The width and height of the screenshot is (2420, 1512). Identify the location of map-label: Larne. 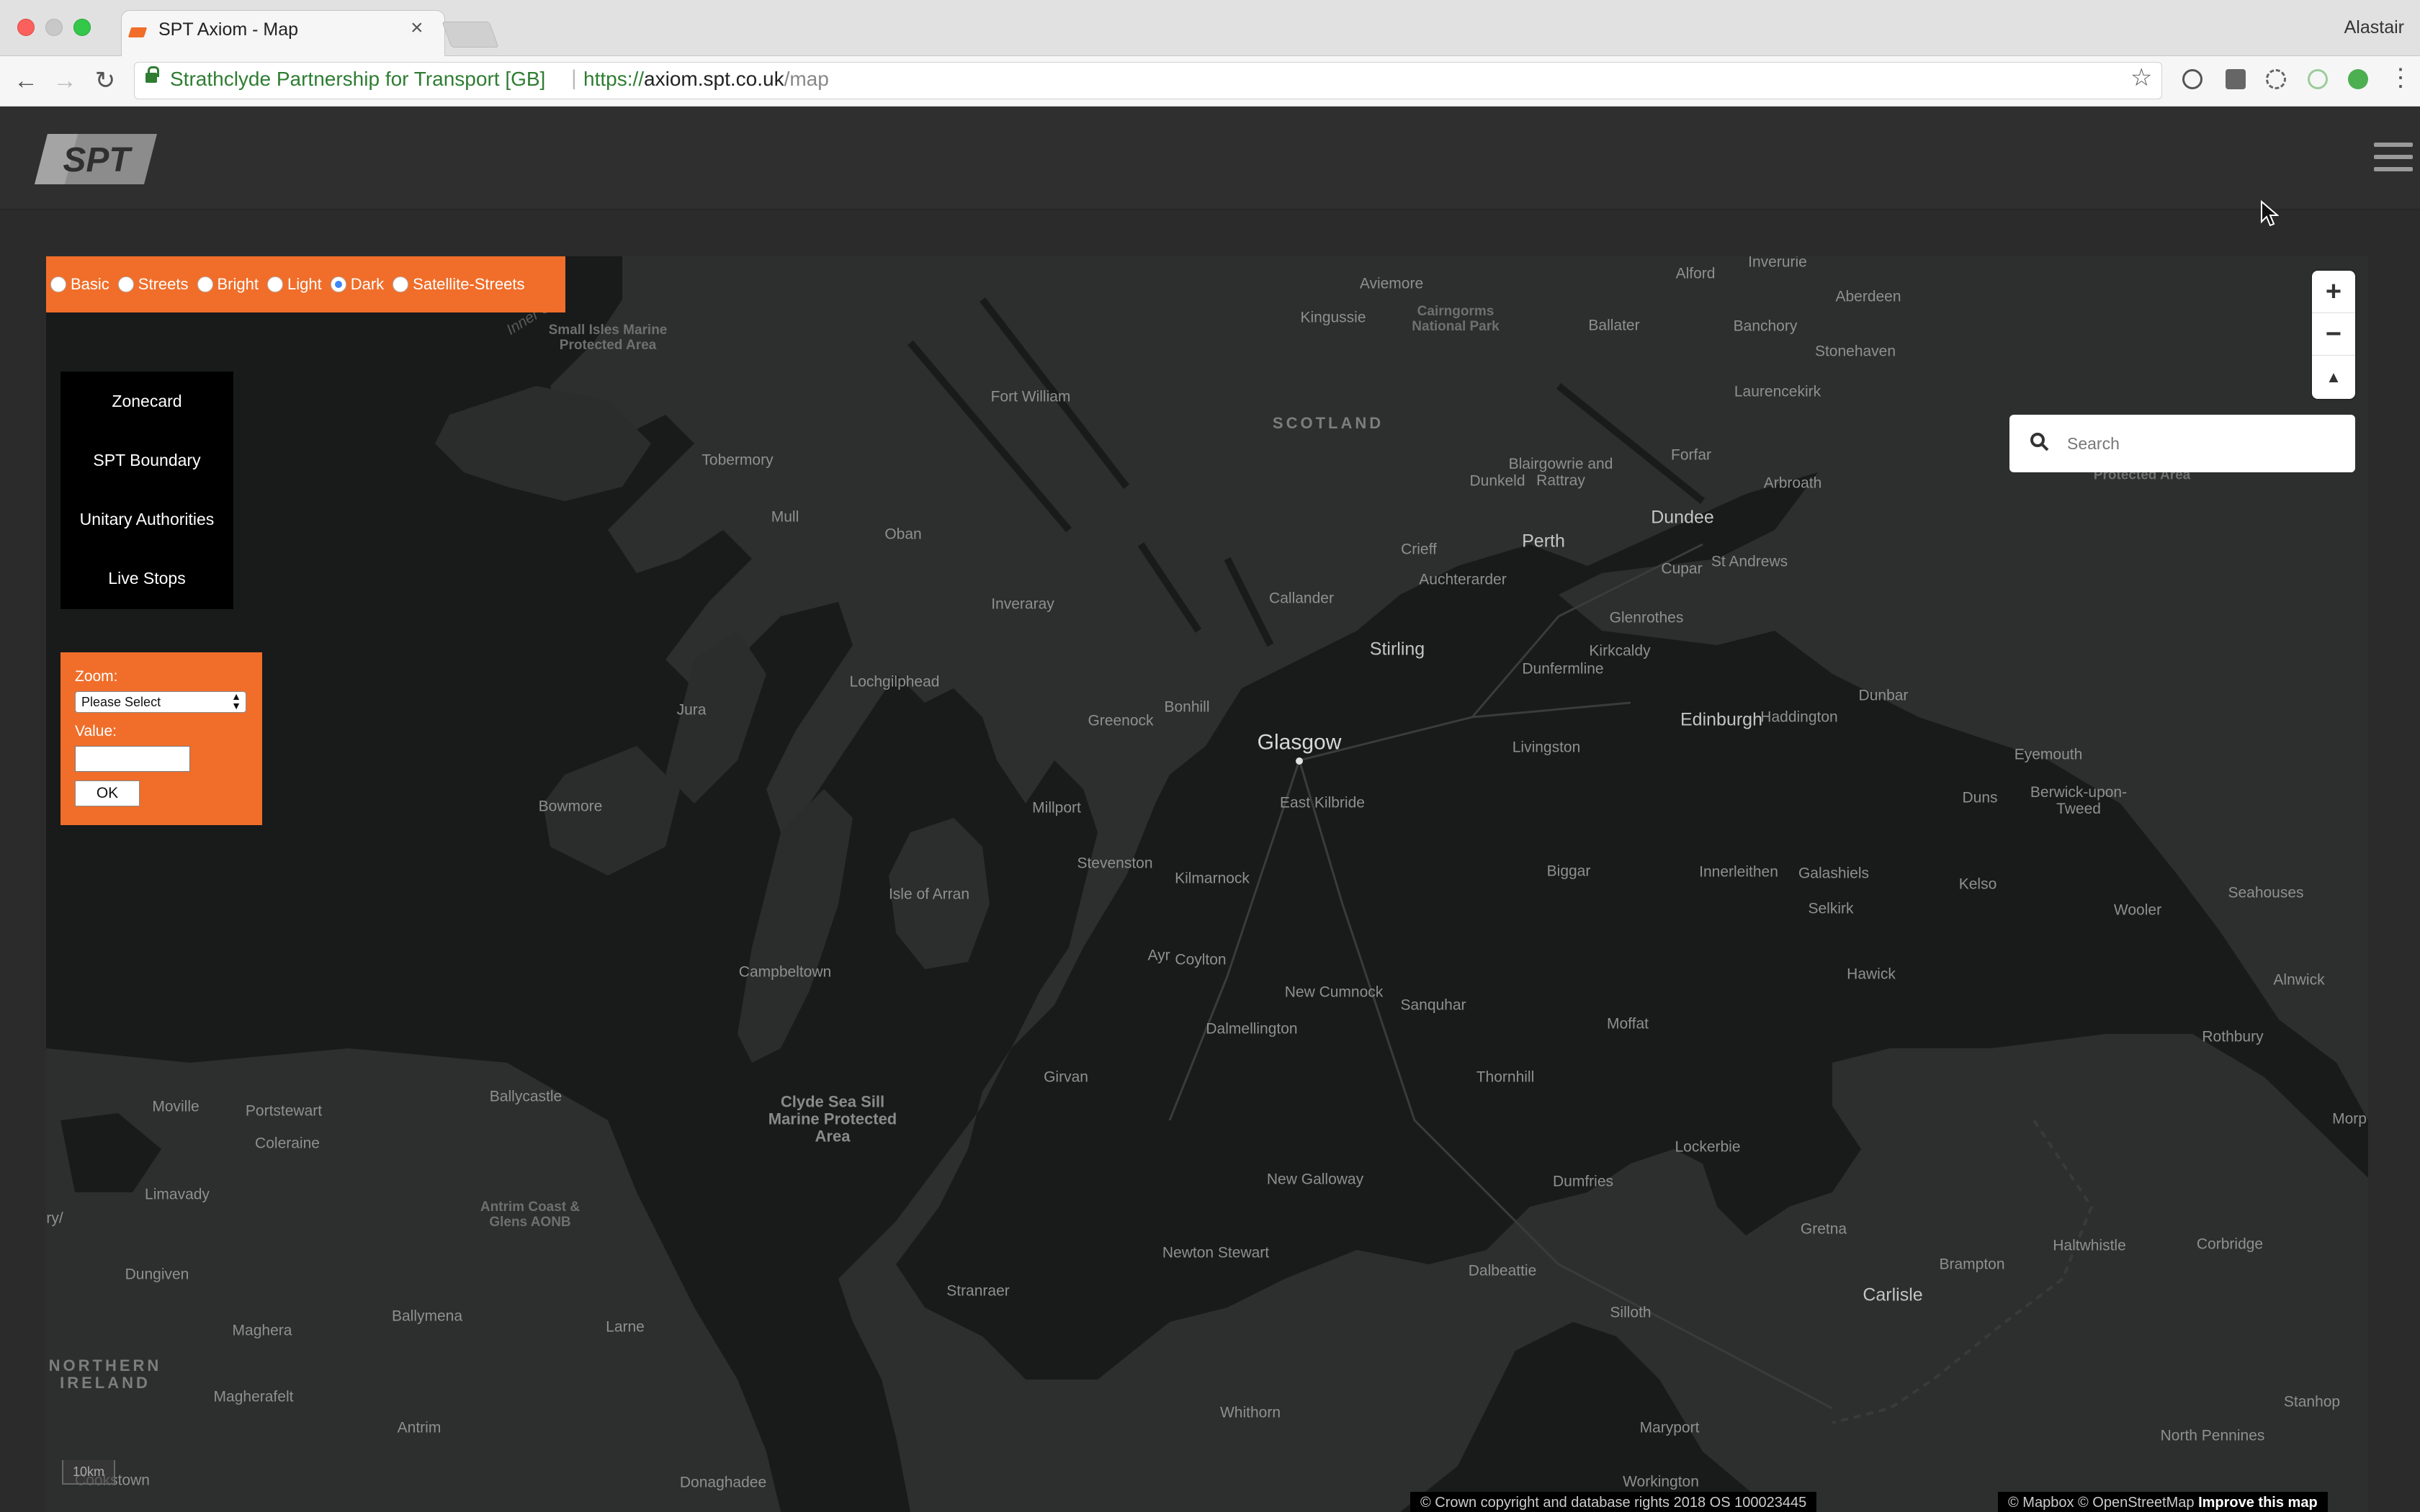
(625, 1327).